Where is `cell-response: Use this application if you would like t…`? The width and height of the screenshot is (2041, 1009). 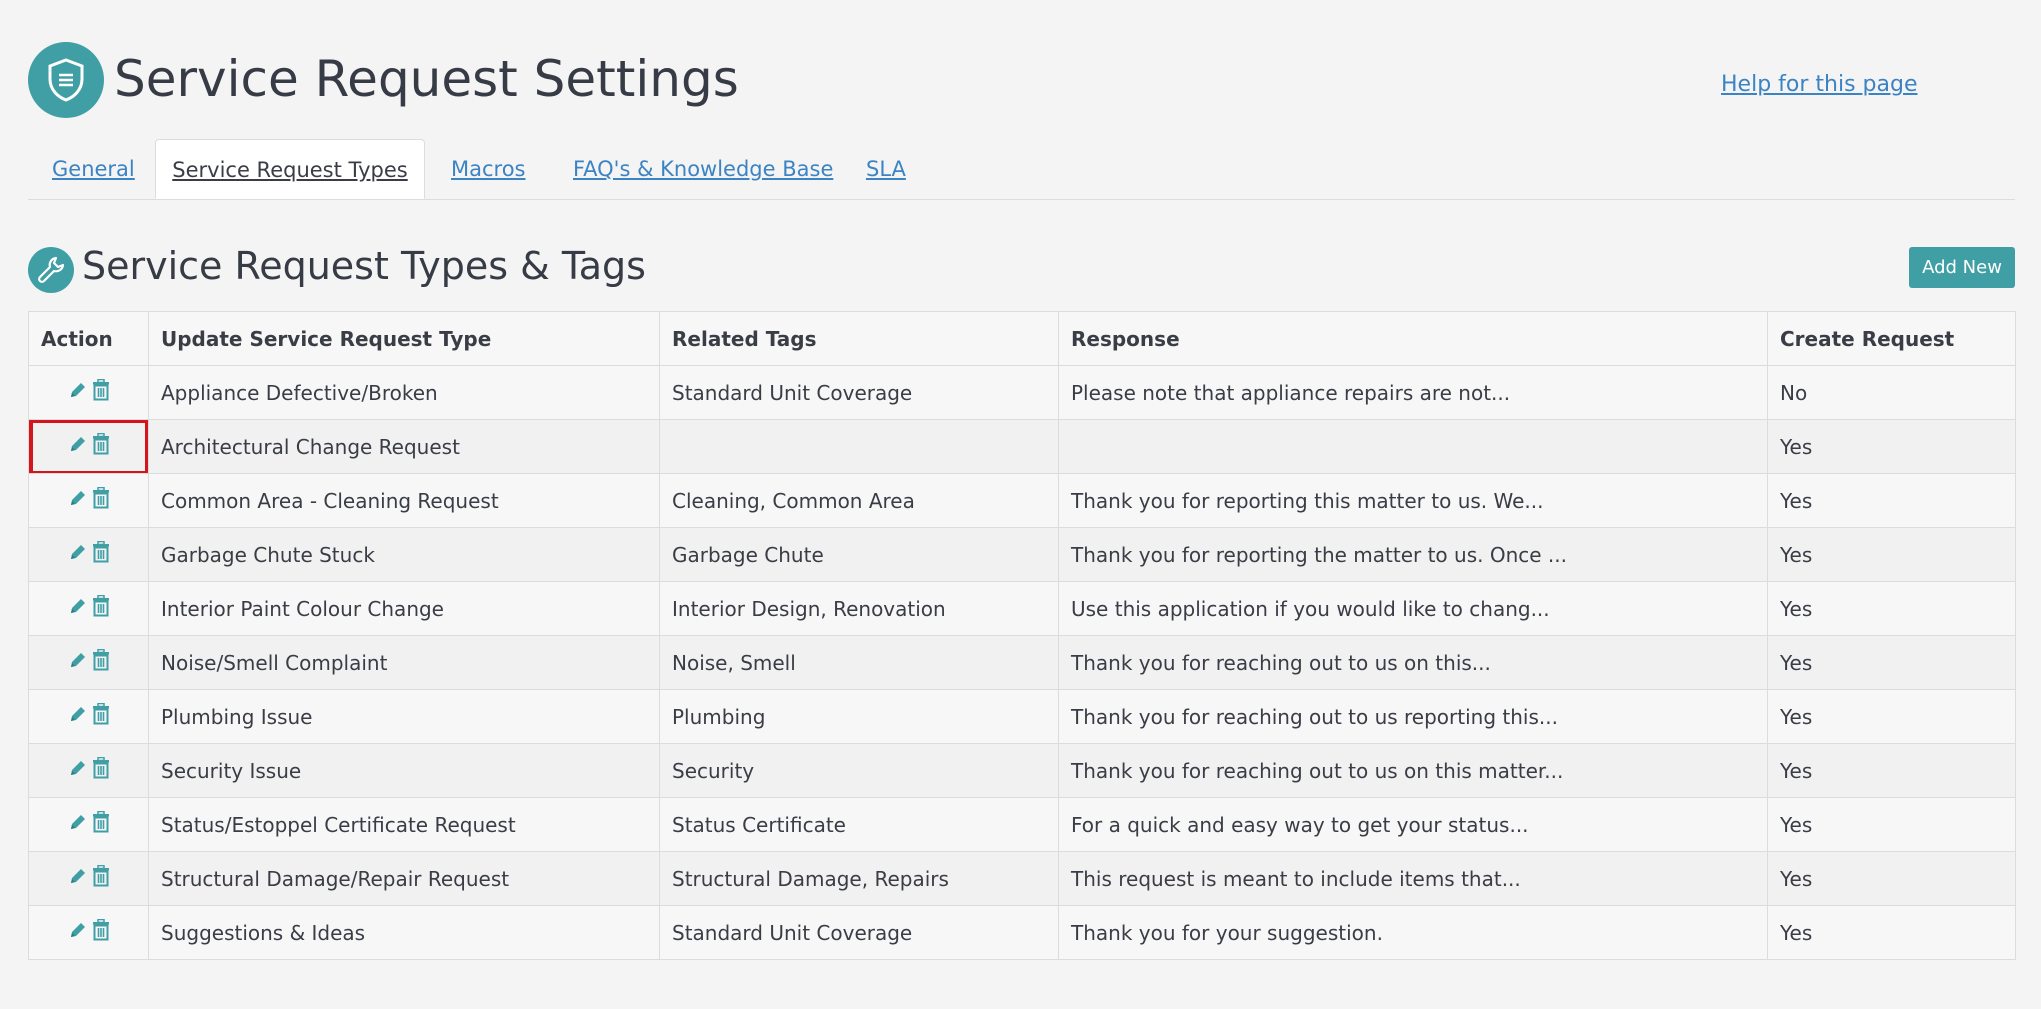
cell-response: Use this application if you would like t… is located at coordinates (1413, 608).